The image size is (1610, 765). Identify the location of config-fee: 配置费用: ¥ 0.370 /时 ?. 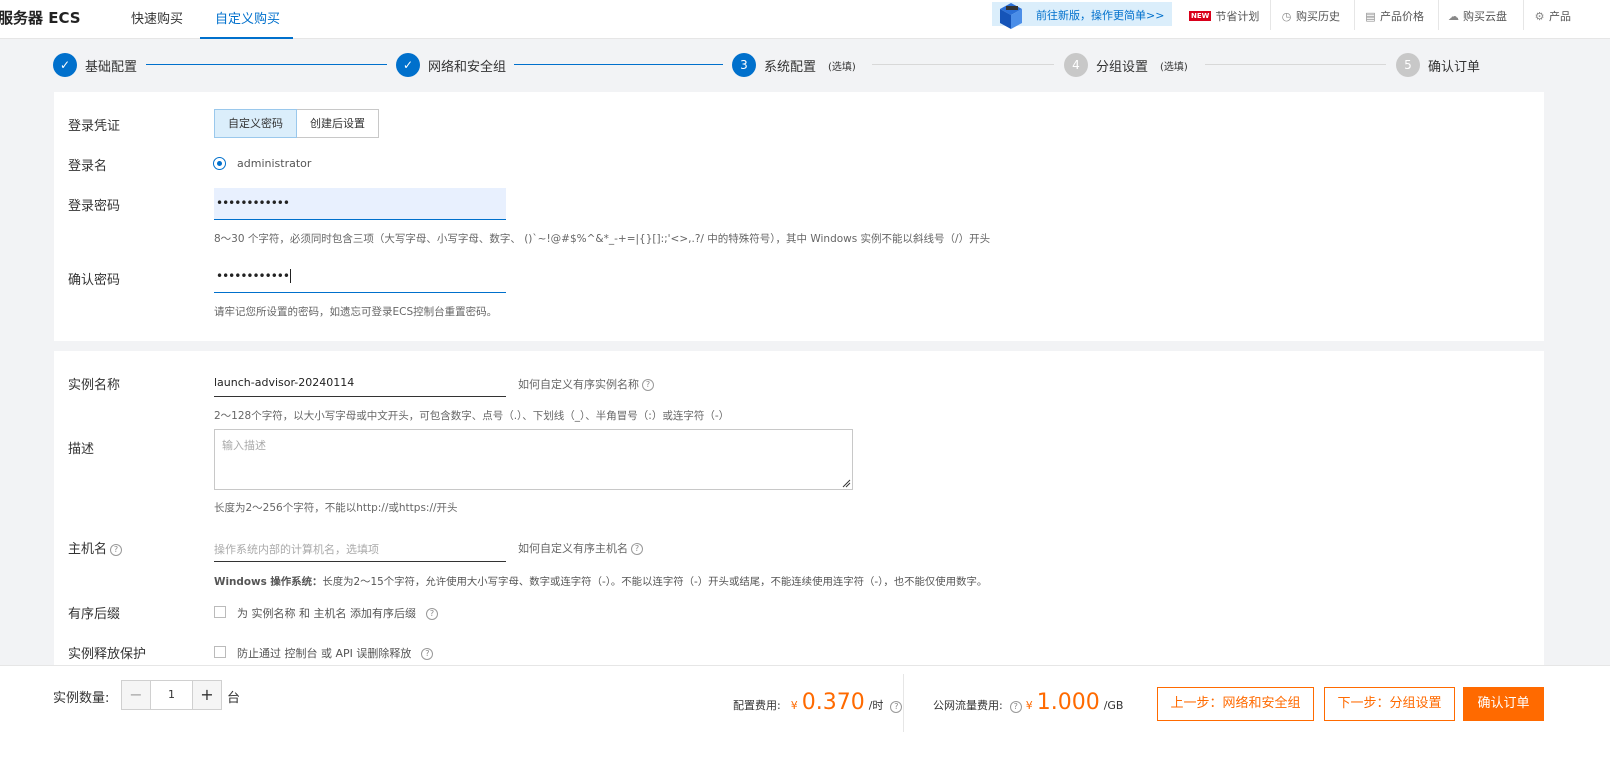
(818, 702).